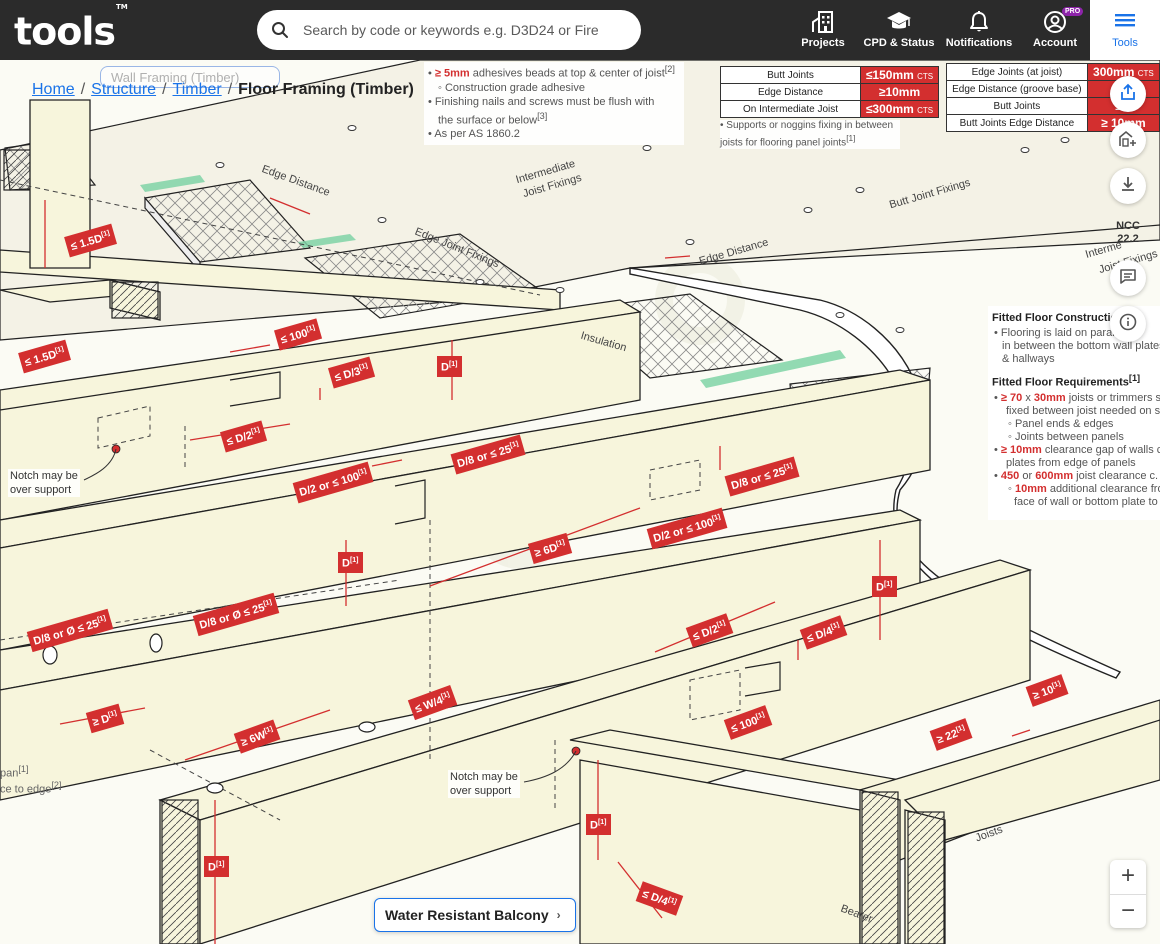 This screenshot has height=944, width=1160. I want to click on info-icon, so click(1128, 324).